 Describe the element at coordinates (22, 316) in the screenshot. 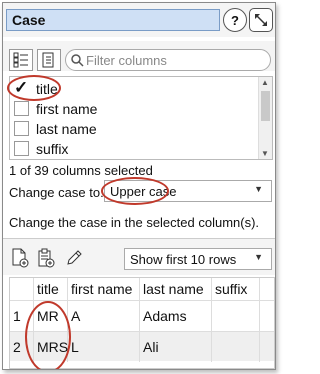

I see `row-number: 1` at that location.